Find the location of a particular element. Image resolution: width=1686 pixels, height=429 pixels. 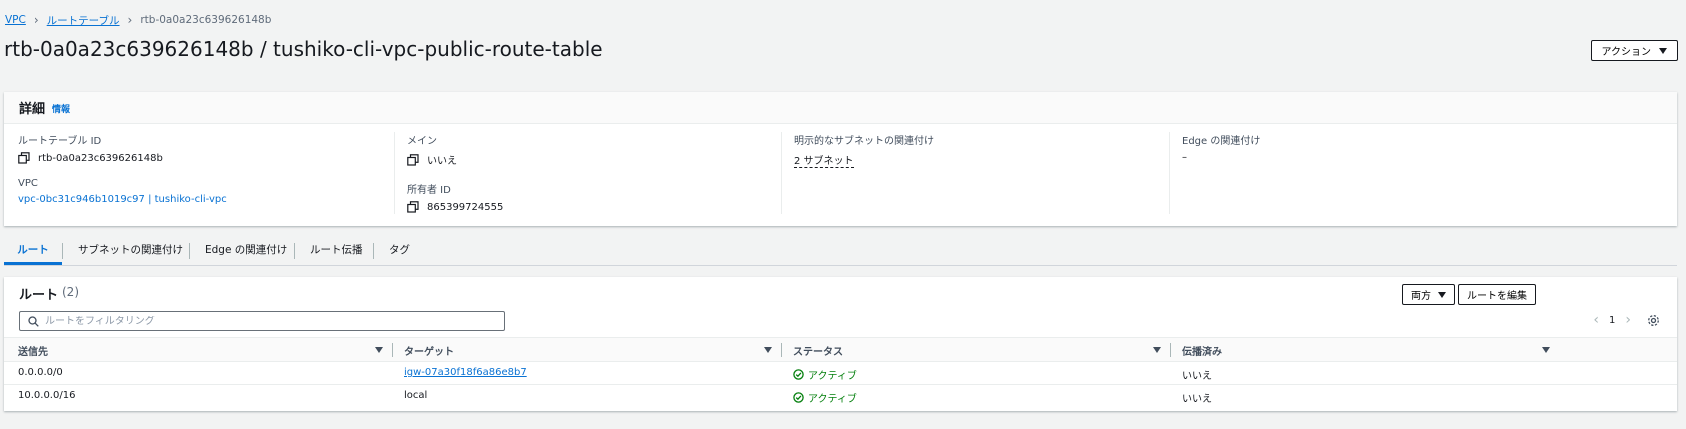

main-value-text: いいえ is located at coordinates (442, 161).